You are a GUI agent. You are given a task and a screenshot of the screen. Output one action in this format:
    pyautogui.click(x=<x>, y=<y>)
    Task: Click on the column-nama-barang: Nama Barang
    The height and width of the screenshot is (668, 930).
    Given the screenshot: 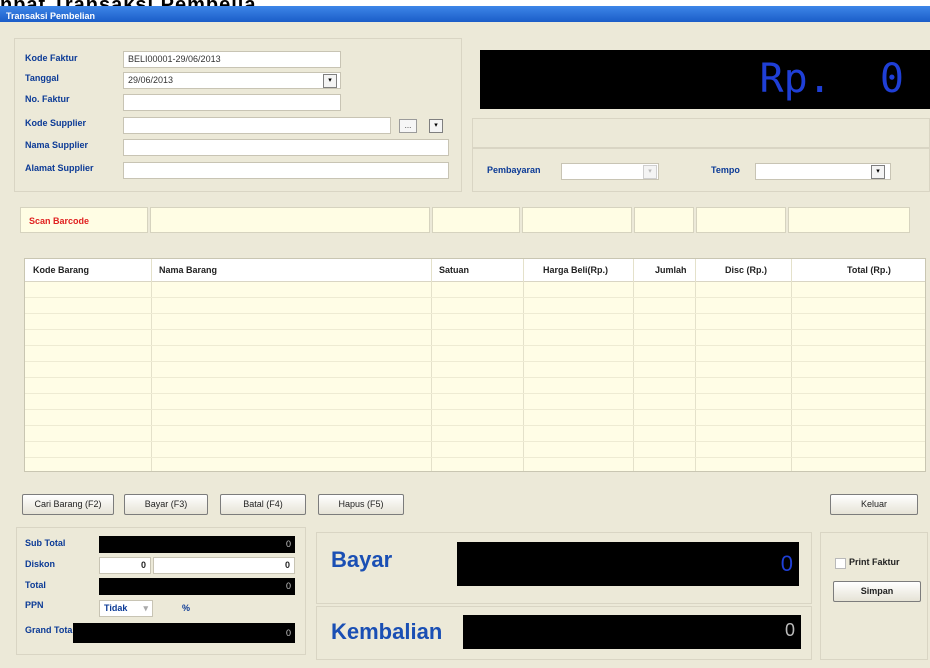 What is the action you would take?
    pyautogui.click(x=188, y=270)
    